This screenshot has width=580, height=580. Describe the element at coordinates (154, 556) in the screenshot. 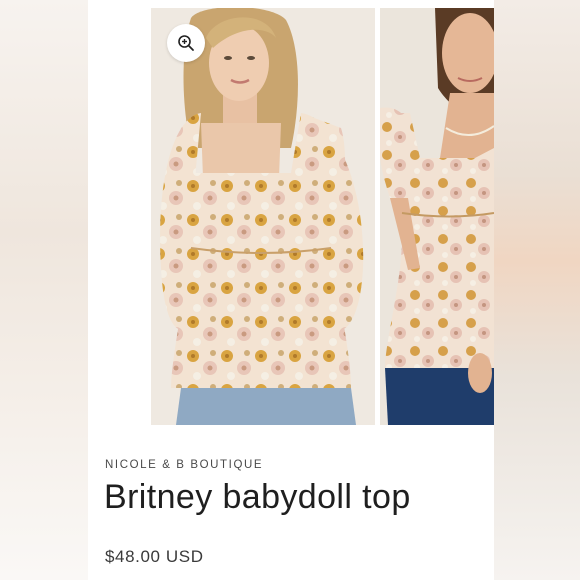

I see `product-price: $48.00 USD` at that location.